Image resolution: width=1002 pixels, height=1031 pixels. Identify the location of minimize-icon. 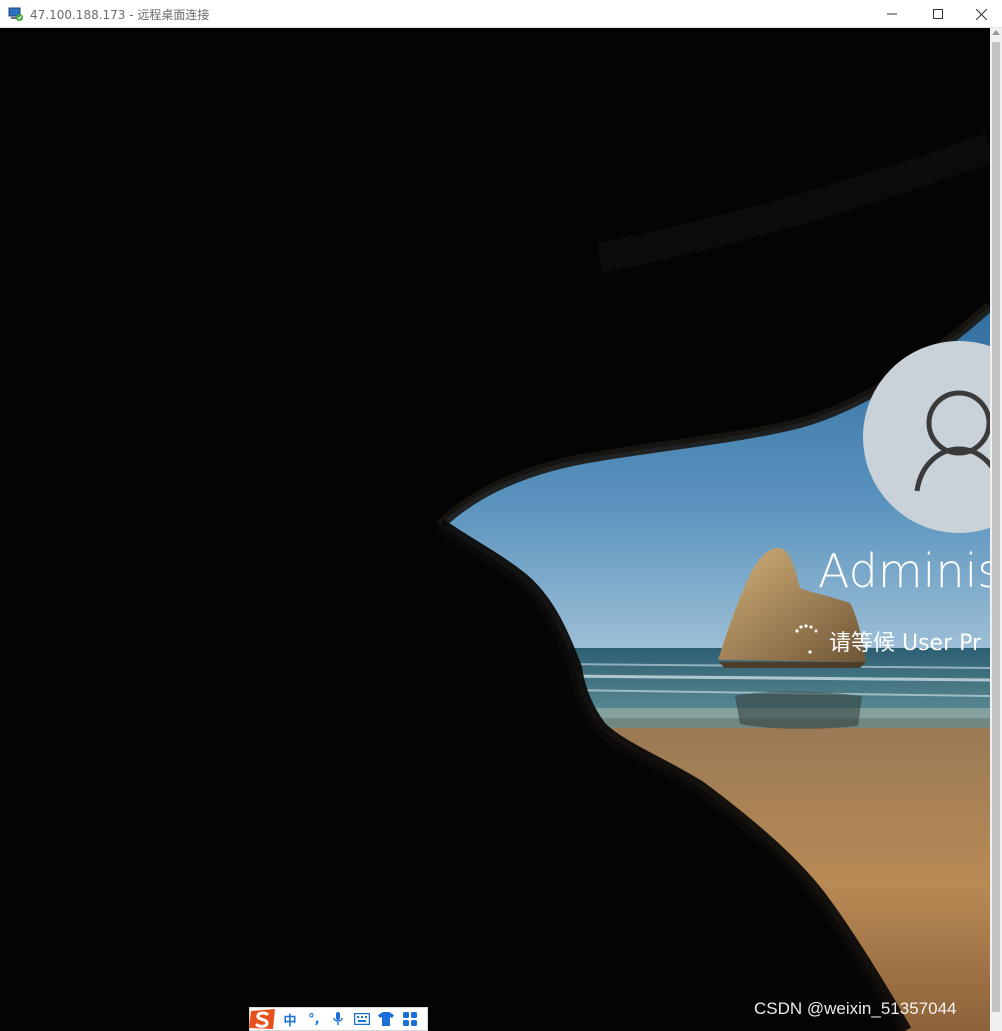
(892, 14).